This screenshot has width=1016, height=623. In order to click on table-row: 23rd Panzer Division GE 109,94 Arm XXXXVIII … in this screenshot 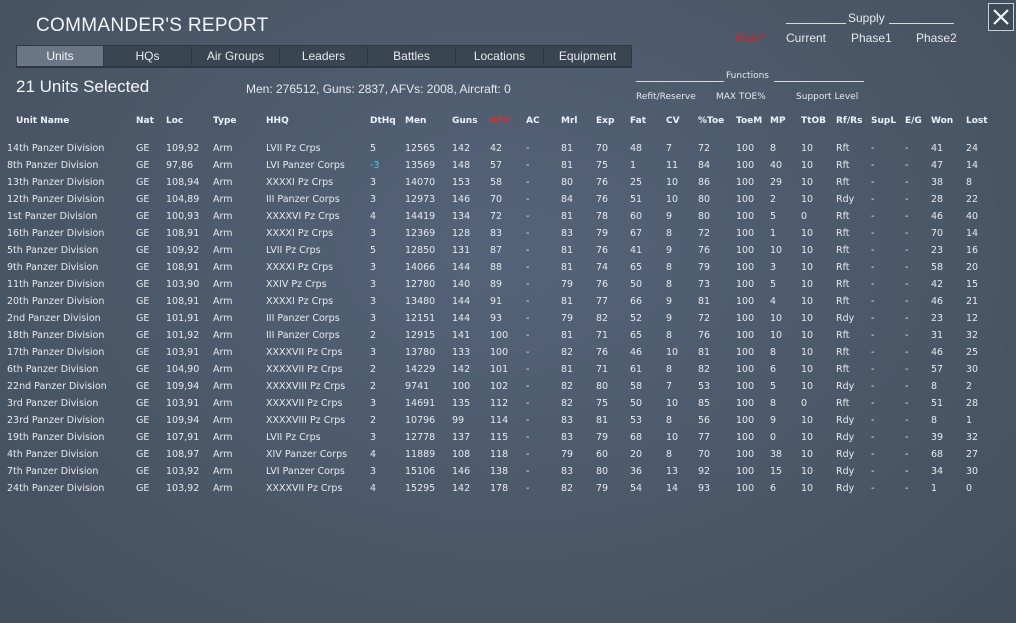, I will do `click(508, 422)`.